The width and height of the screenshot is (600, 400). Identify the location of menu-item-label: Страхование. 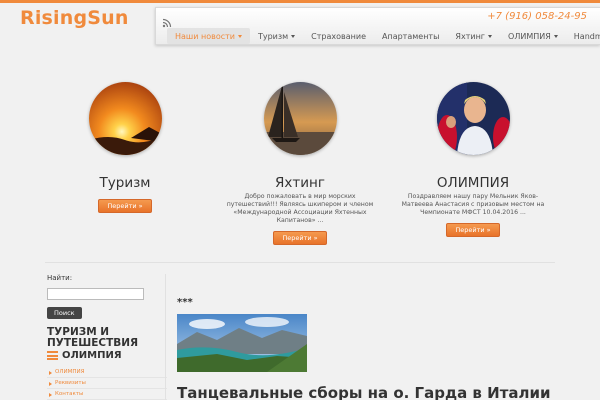
(338, 36).